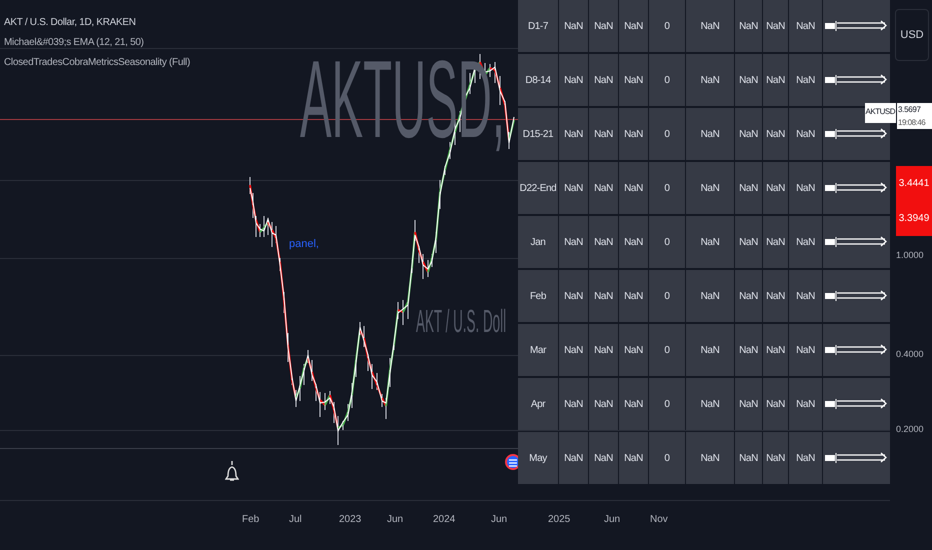 This screenshot has width=932, height=550. I want to click on axis-label: 2024, so click(444, 519).